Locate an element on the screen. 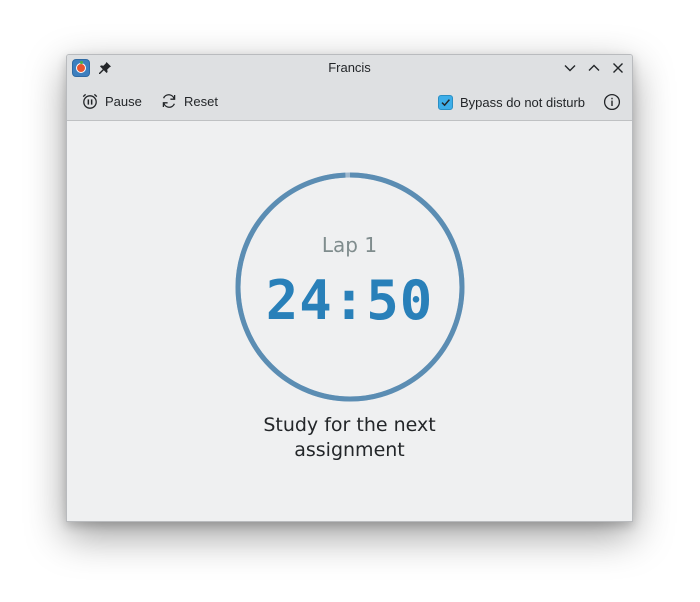 This screenshot has width=700, height=602. reset-button: Reset is located at coordinates (189, 101).